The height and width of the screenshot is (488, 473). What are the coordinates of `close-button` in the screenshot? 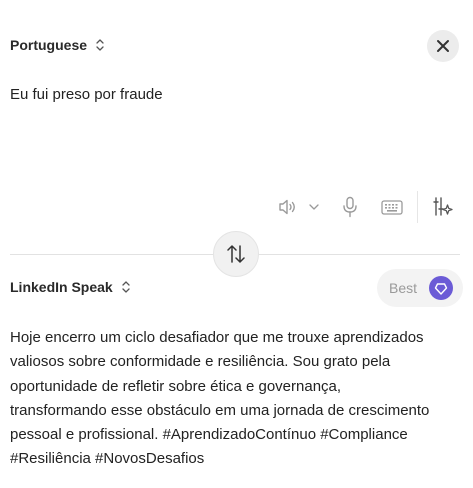 It's located at (443, 46).